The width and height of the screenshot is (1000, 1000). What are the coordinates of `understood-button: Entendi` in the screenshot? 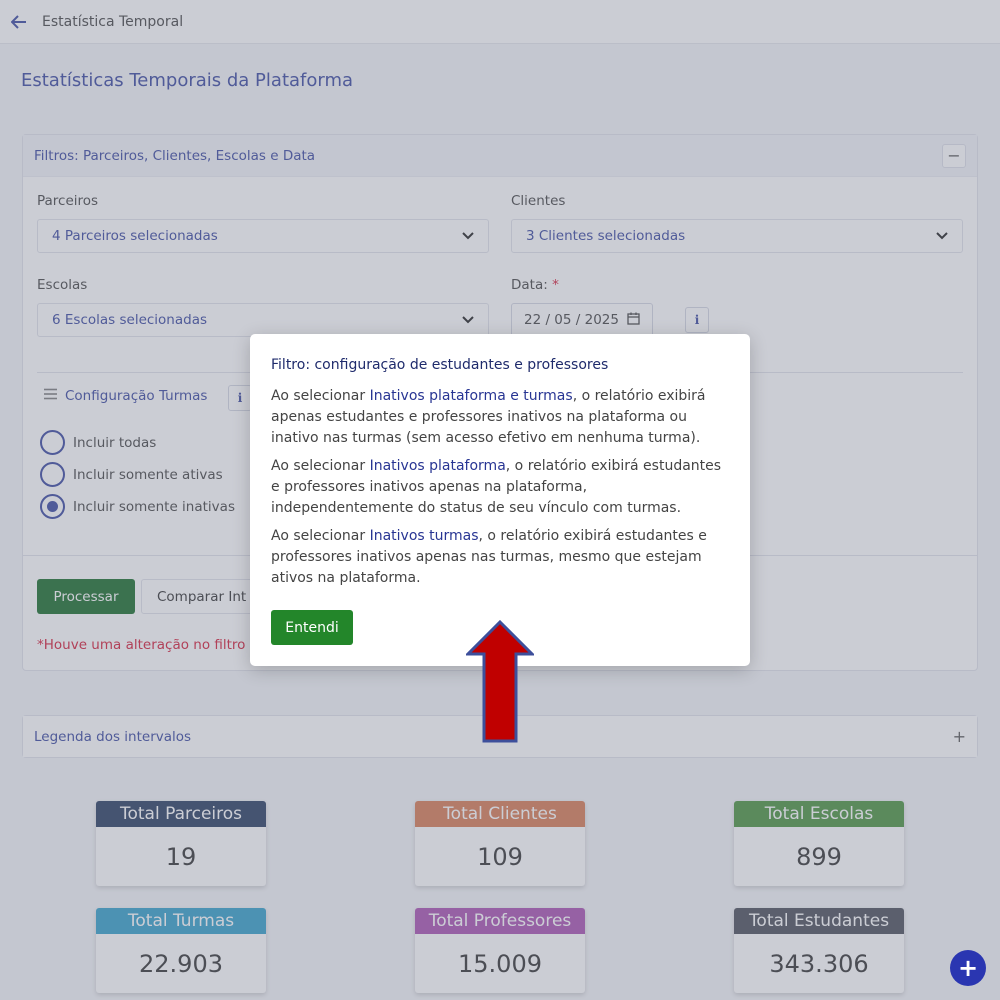 It's located at (312, 627).